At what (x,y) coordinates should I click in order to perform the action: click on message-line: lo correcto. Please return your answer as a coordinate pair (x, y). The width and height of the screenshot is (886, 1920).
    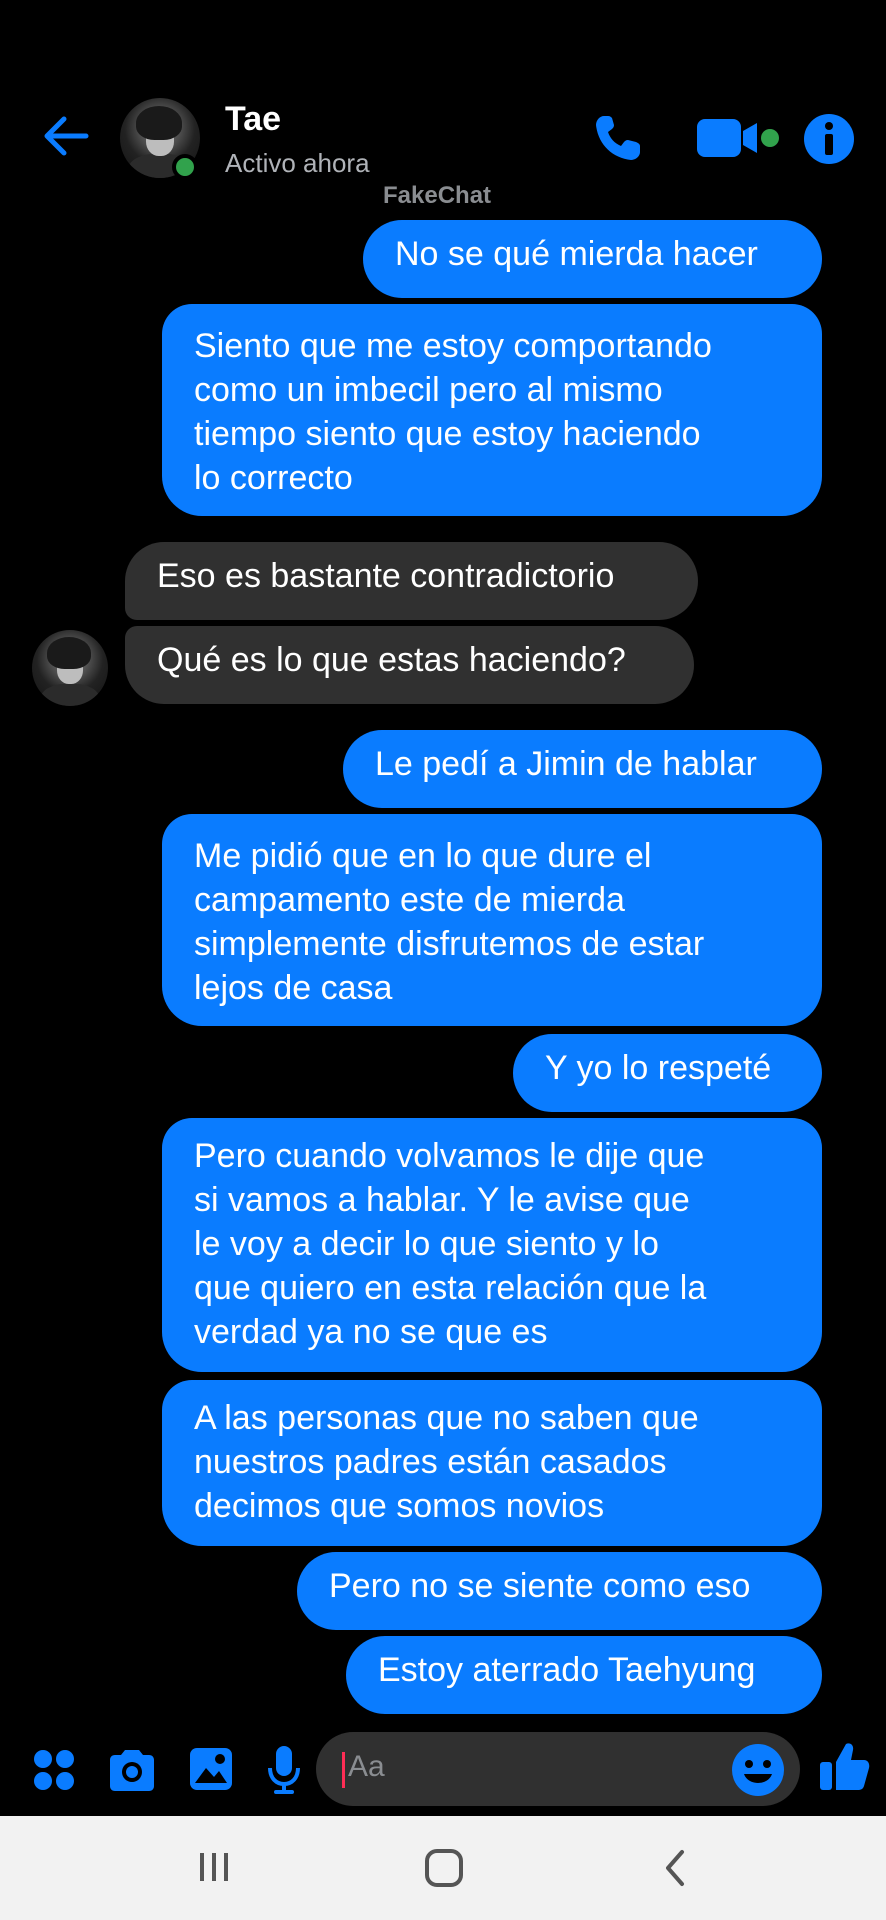
    Looking at the image, I should click on (273, 478).